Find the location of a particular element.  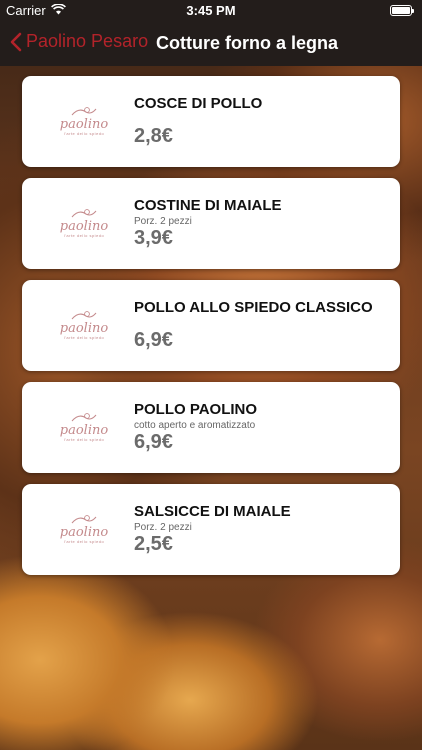

item-name: POLLO ALLO SPIEDO CLASSICO is located at coordinates (253, 307).